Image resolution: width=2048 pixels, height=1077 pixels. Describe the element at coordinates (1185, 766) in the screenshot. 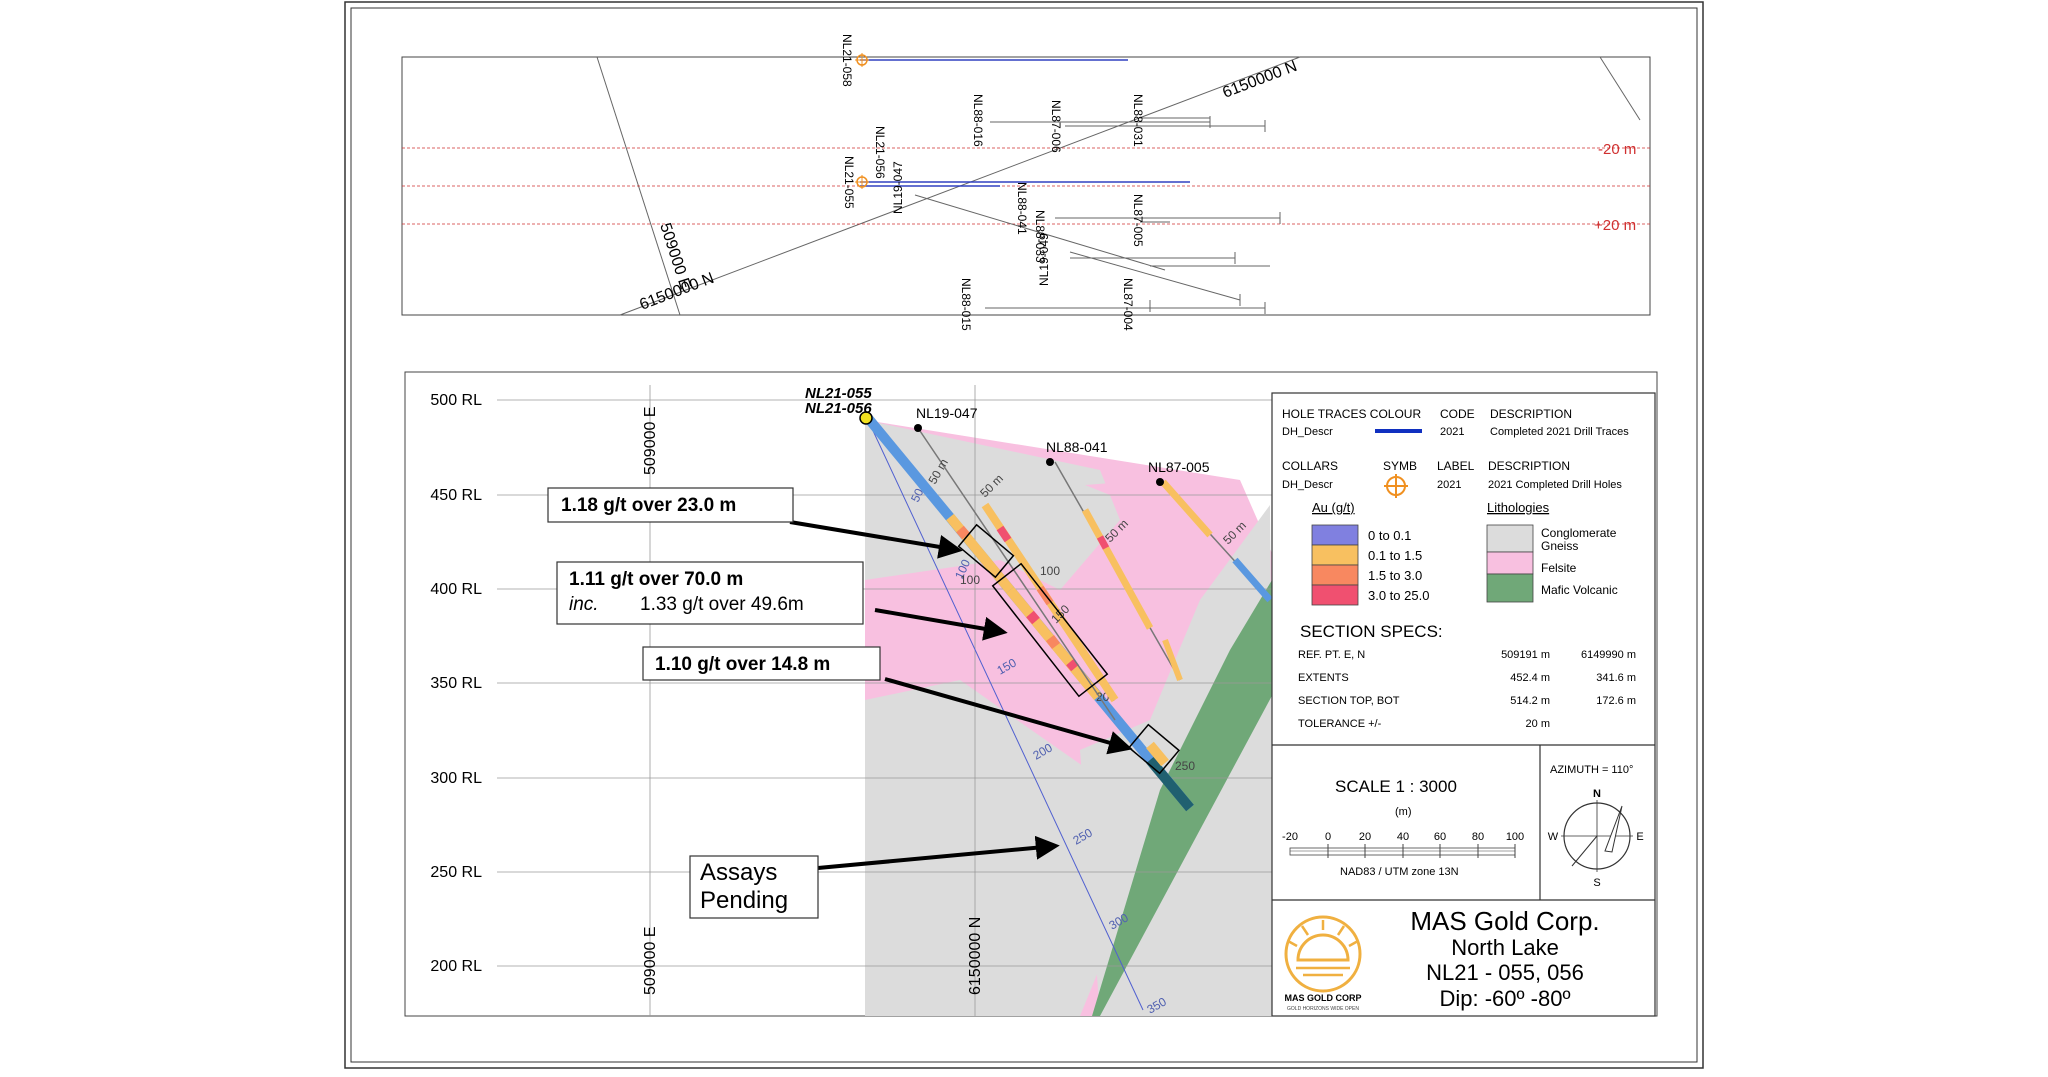

I see `tick-055-250: 250` at that location.